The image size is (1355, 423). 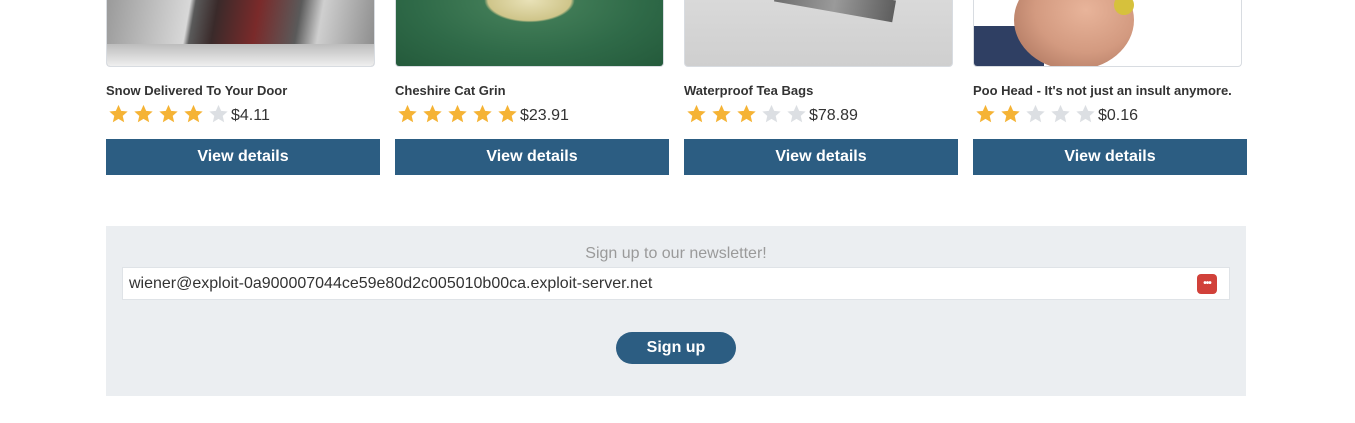 I want to click on product-price: $23.91, so click(x=544, y=115).